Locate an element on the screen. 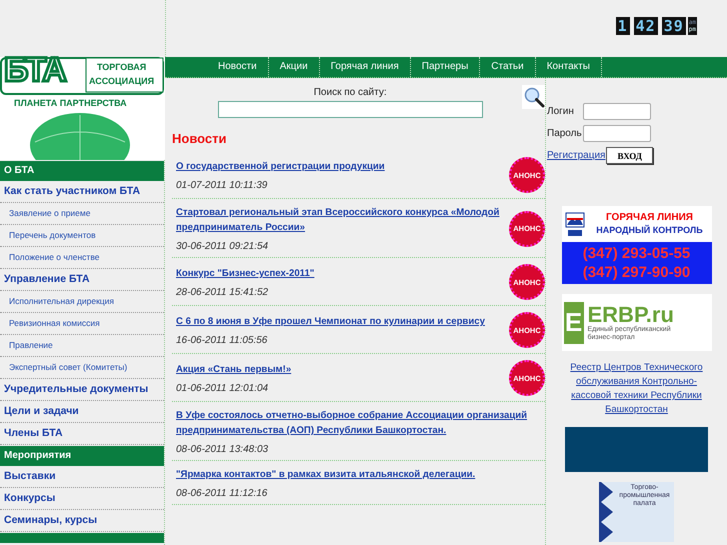 The width and height of the screenshot is (727, 545). nav-tab: Статьи is located at coordinates (508, 67).